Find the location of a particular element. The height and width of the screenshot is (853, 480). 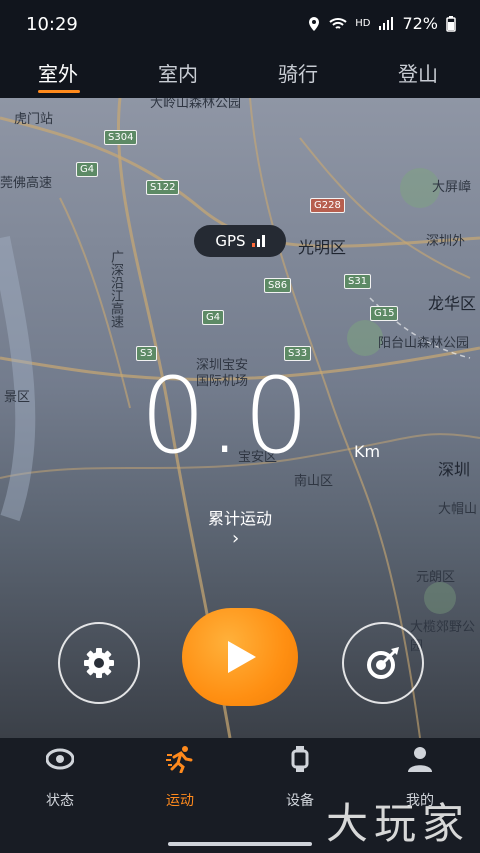

battery-percent: 72% is located at coordinates (420, 23).